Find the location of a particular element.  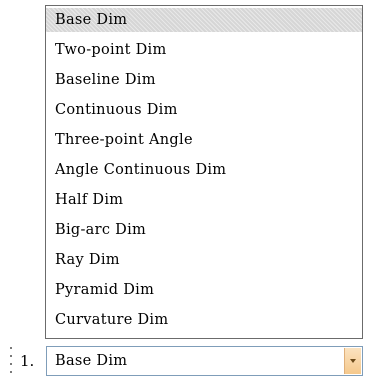

list-item-half-dim: Half Dim is located at coordinates (204, 200).